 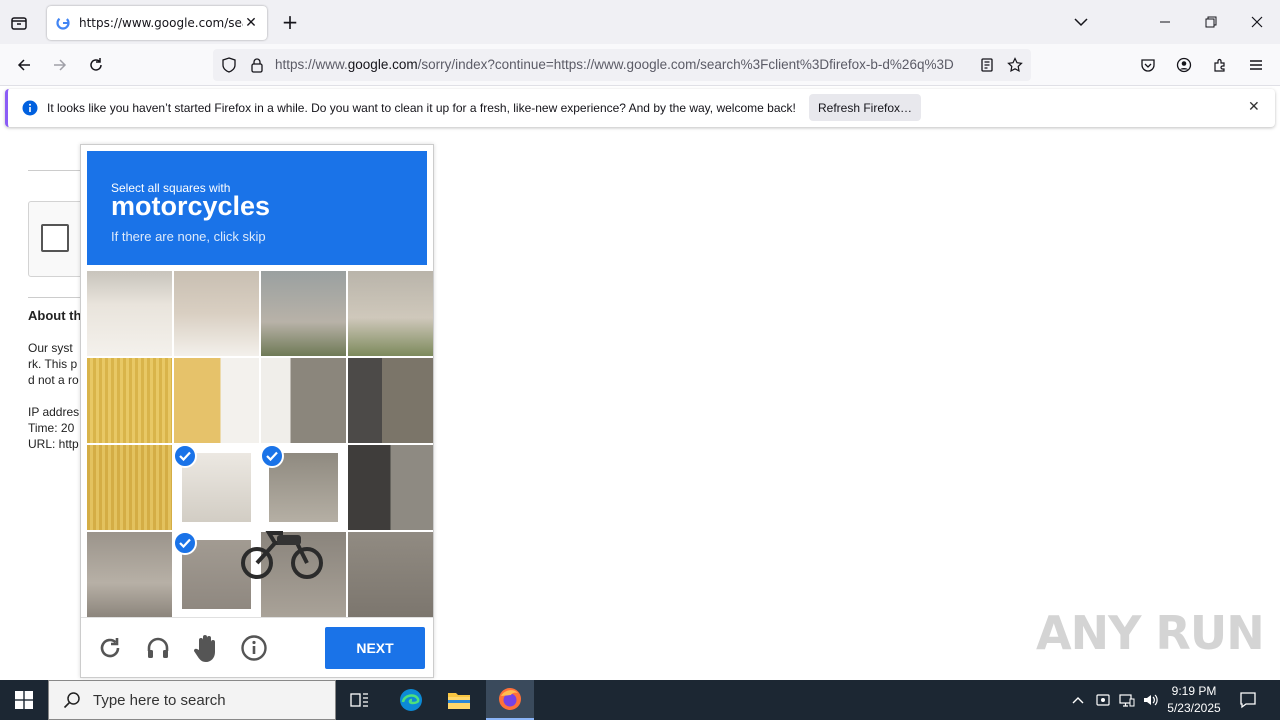 I want to click on windows-taskbar: Type here to search 9:19 PM 5/23/2025, so click(x=640, y=700).